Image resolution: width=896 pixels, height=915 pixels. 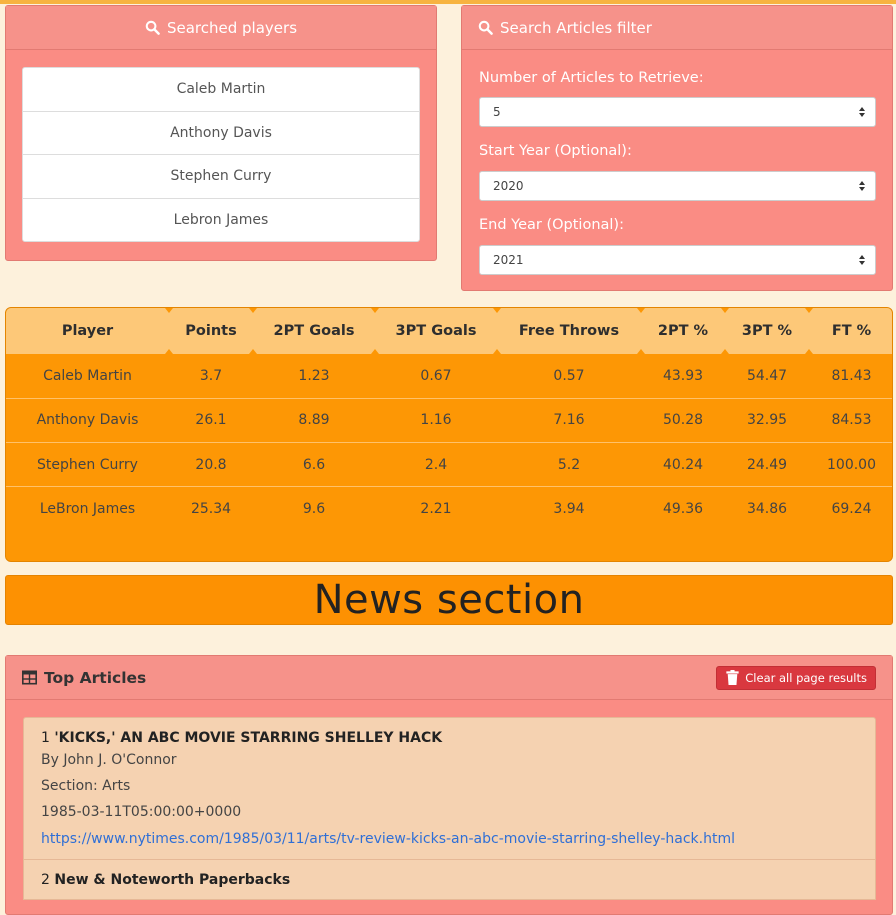 I want to click on table-cell: 6.6, so click(x=314, y=464).